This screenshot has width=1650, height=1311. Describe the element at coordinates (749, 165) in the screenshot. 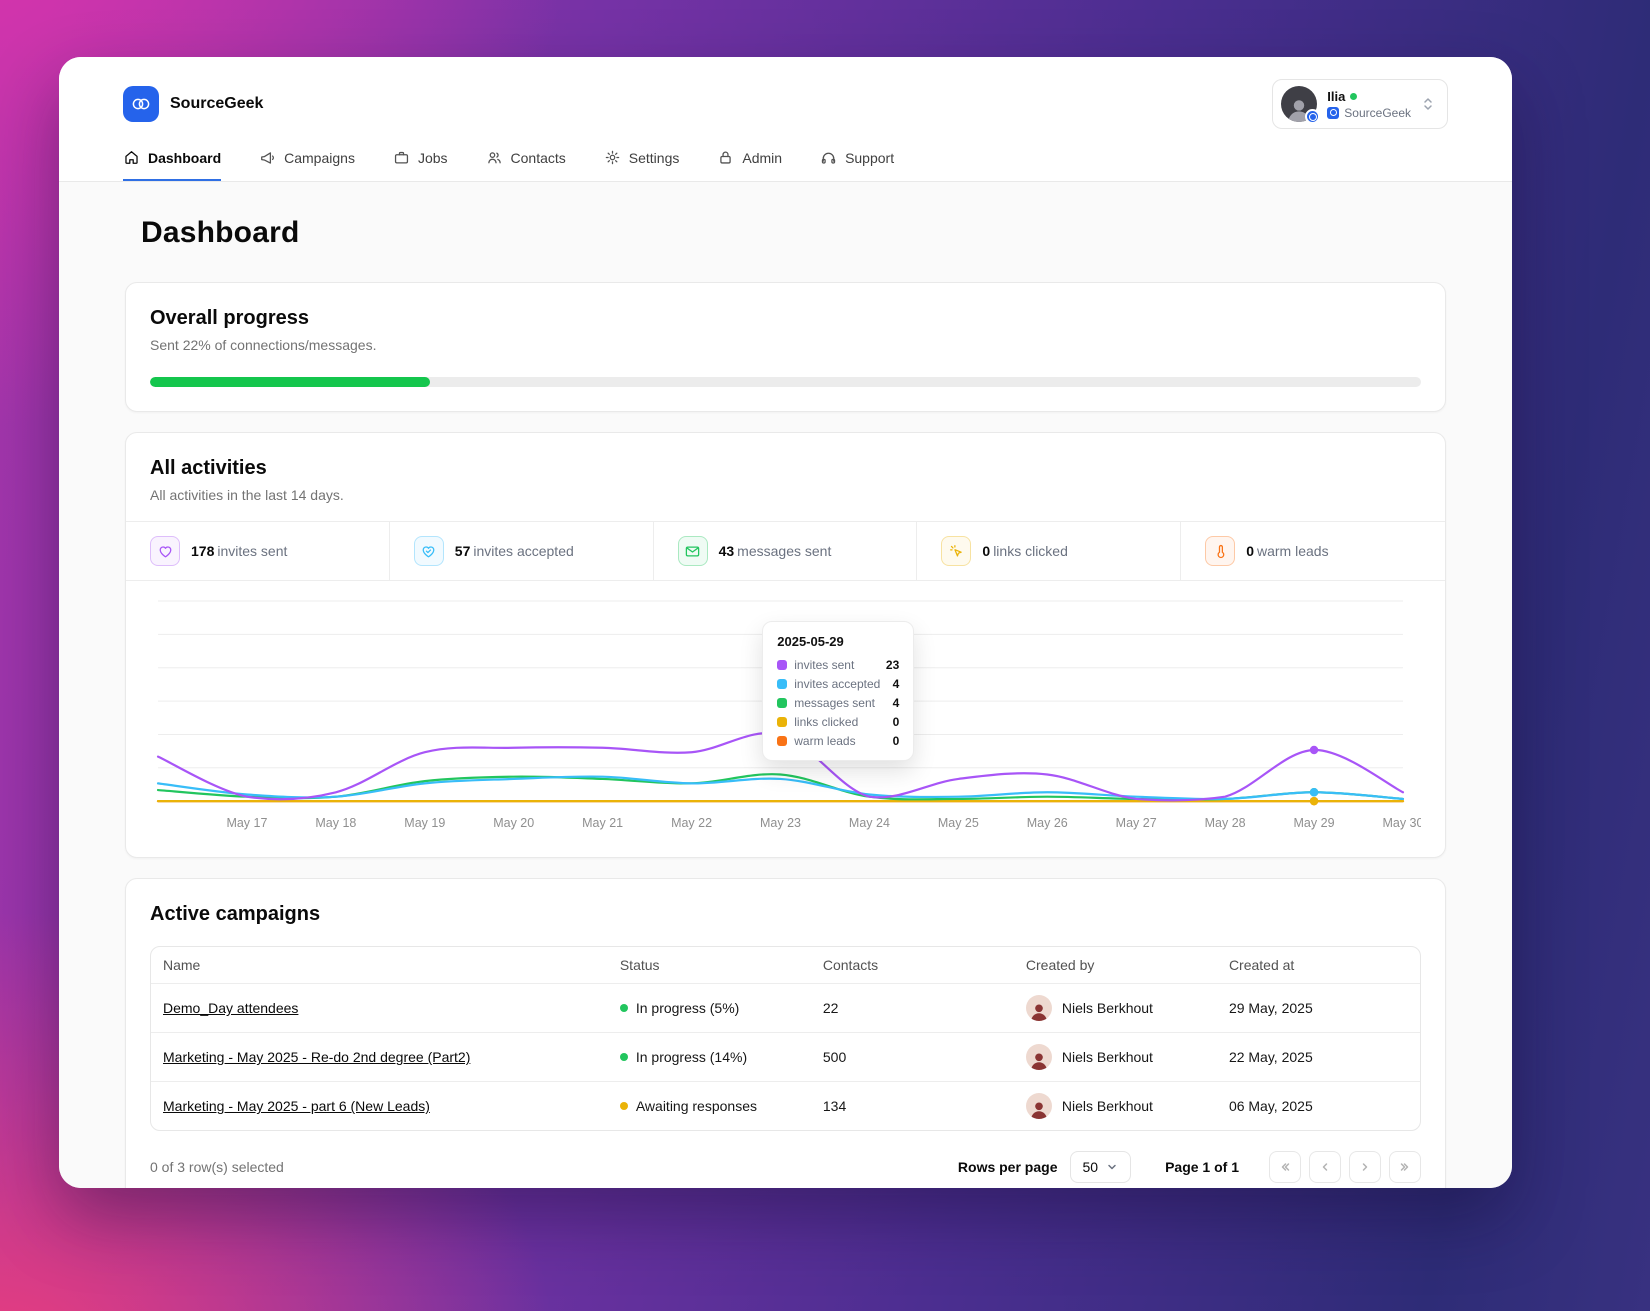

I see `nav-tab-admin: Admin` at that location.